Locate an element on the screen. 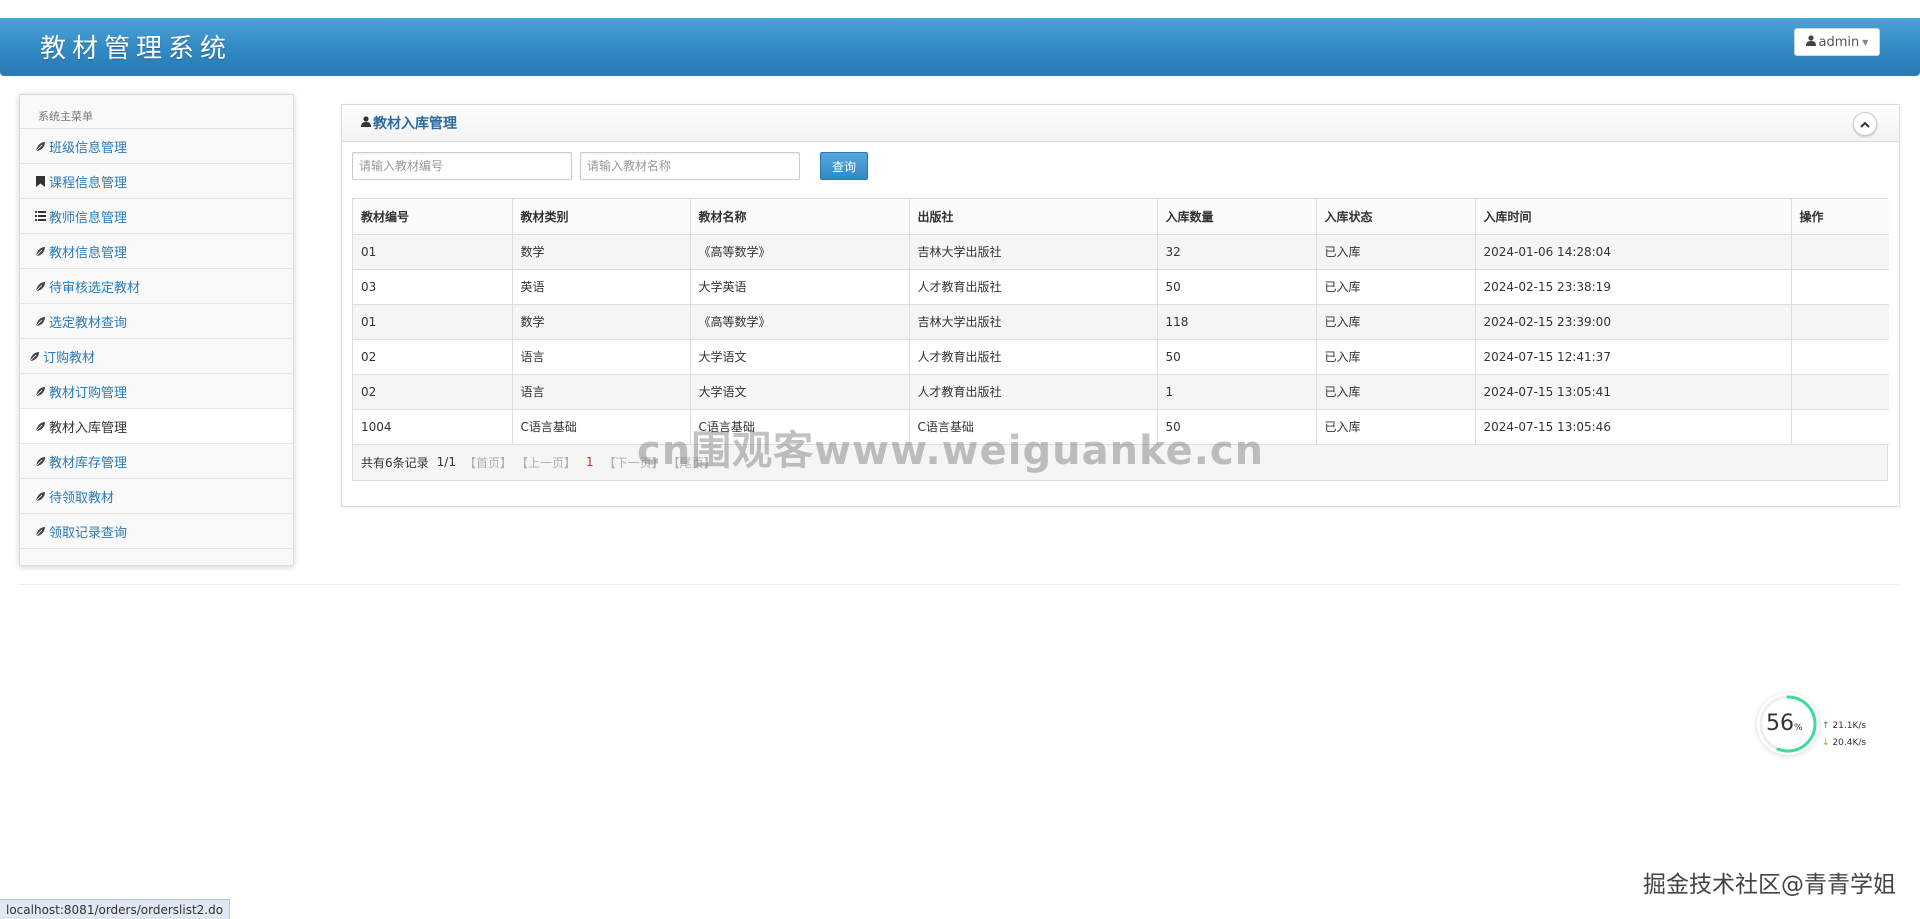  status-bar-url: localhost:8081/orders/orderslist2.do is located at coordinates (115, 909).